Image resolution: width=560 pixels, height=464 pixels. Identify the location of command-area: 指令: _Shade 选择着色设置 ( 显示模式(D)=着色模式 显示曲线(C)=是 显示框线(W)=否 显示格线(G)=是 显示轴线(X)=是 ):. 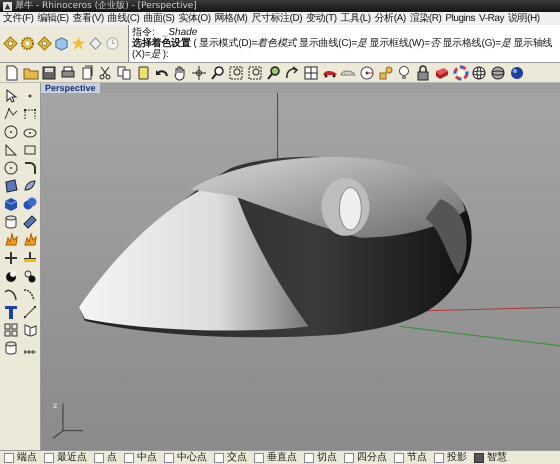
(344, 43).